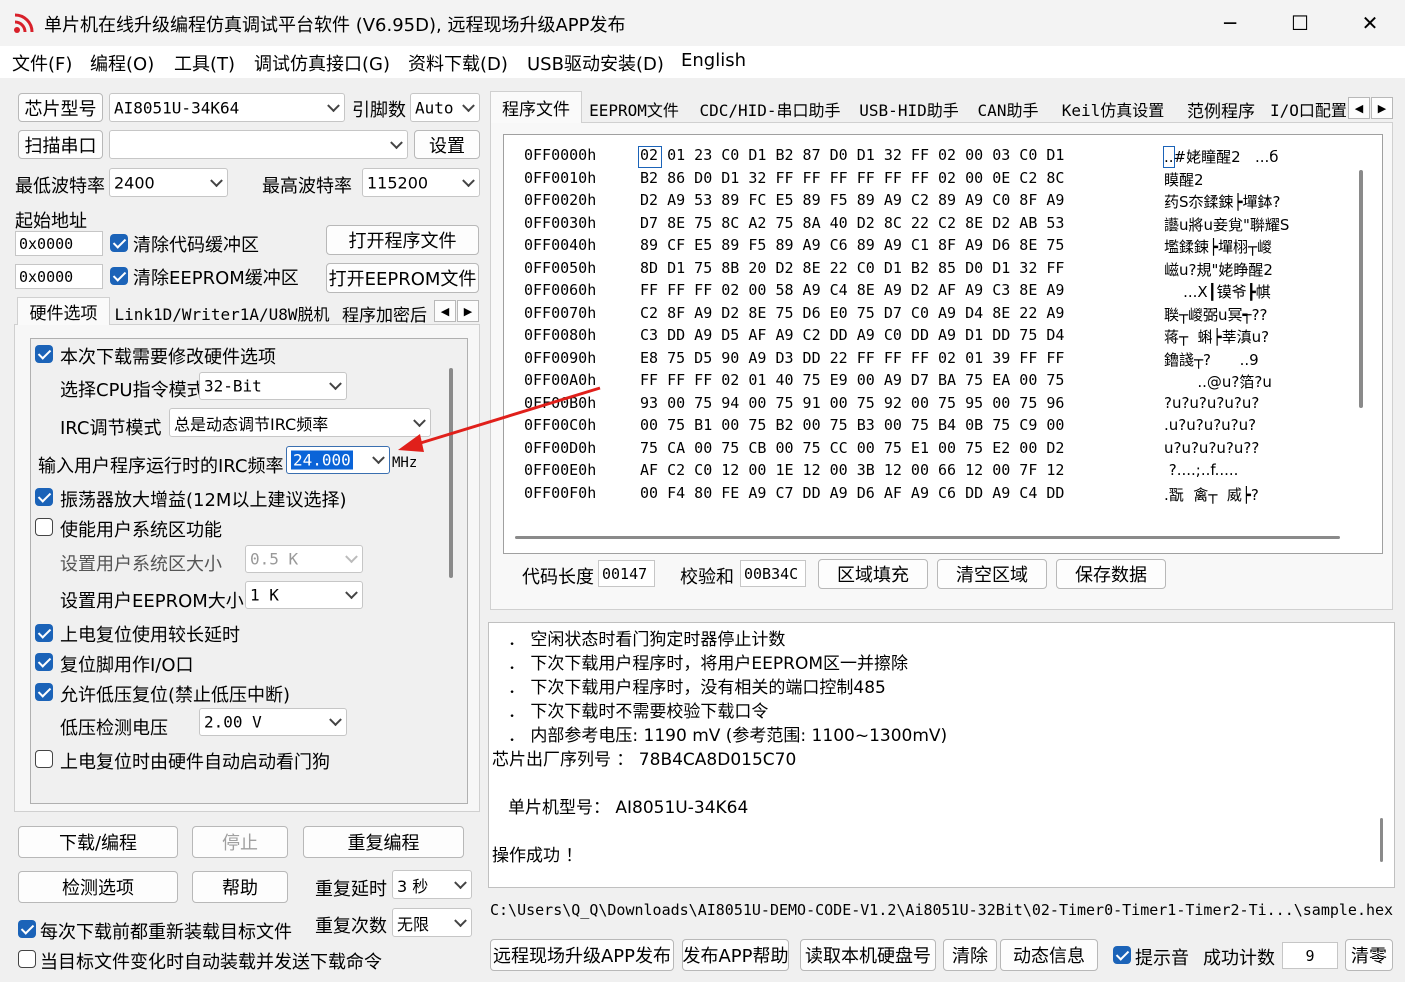 This screenshot has width=1405, height=982. What do you see at coordinates (595, 63) in the screenshot?
I see `menu-usb-driver: USB驱动安装(D)` at bounding box center [595, 63].